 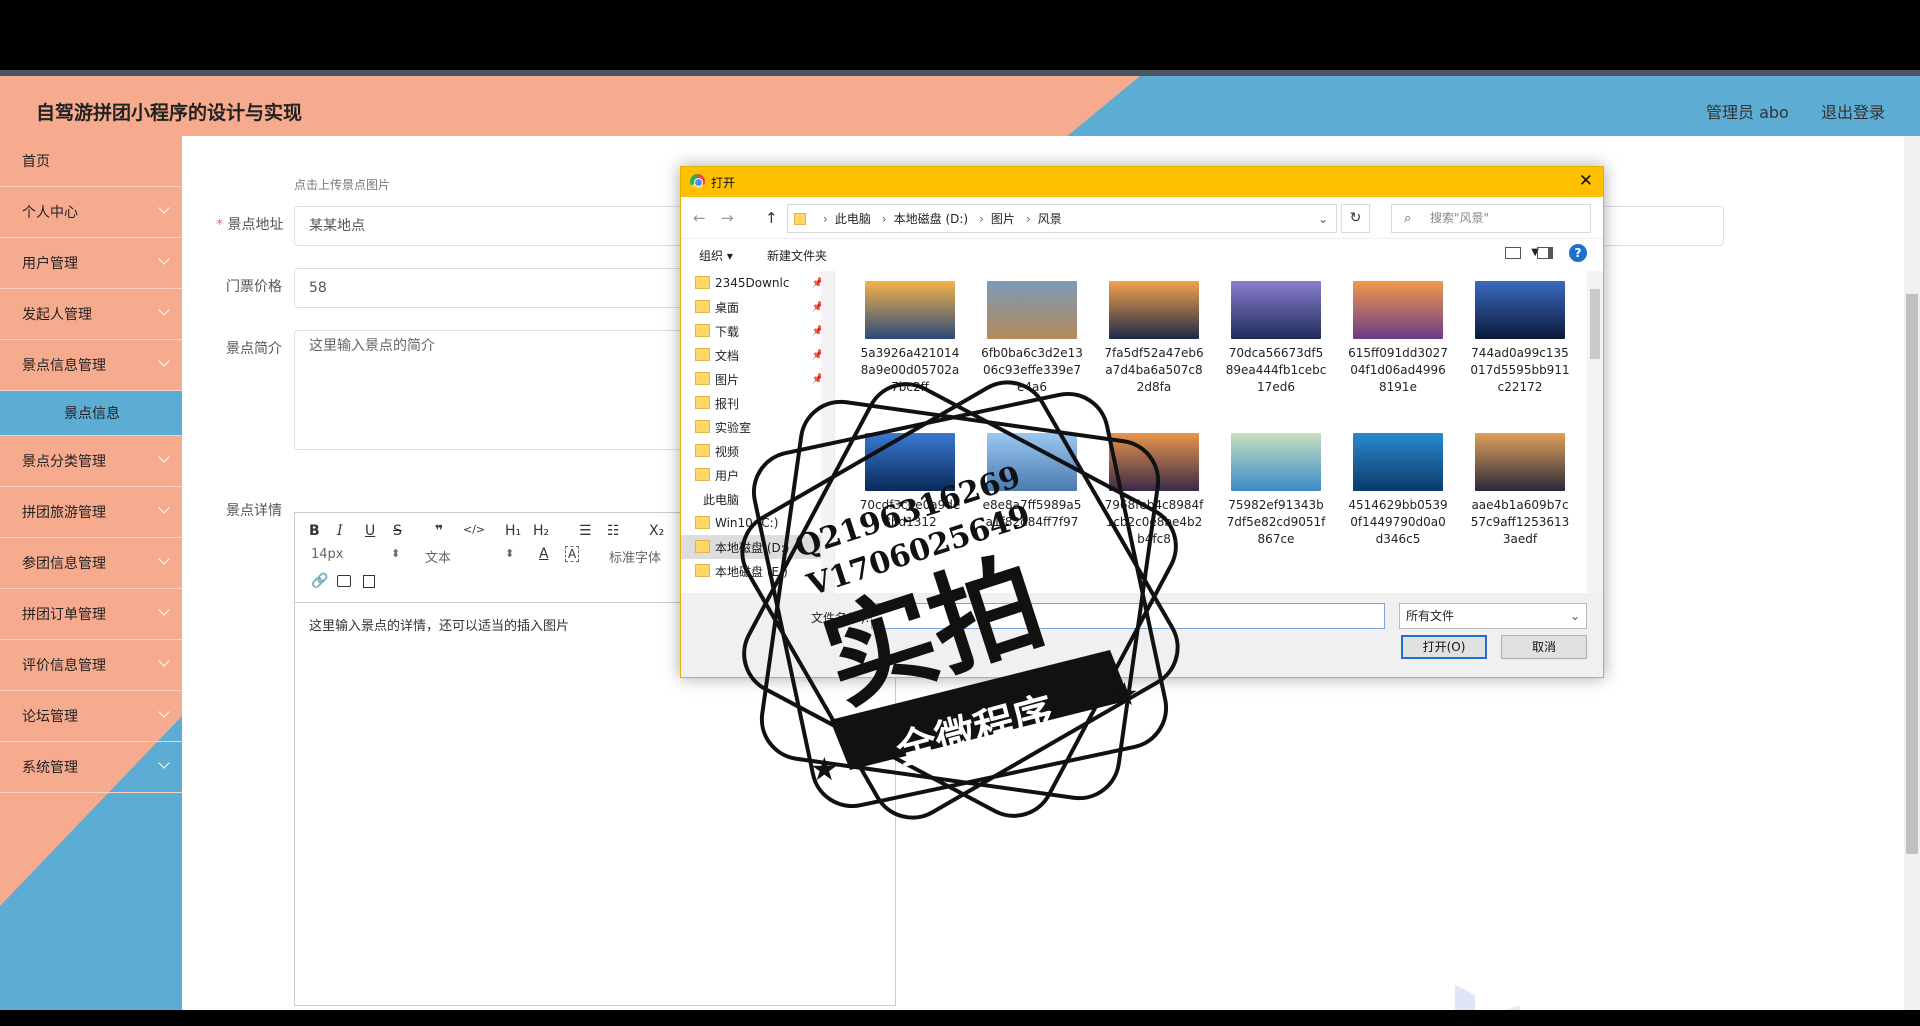 What do you see at coordinates (1493, 616) in the screenshot?
I see `file-type-select: 所有文件 ⌄` at bounding box center [1493, 616].